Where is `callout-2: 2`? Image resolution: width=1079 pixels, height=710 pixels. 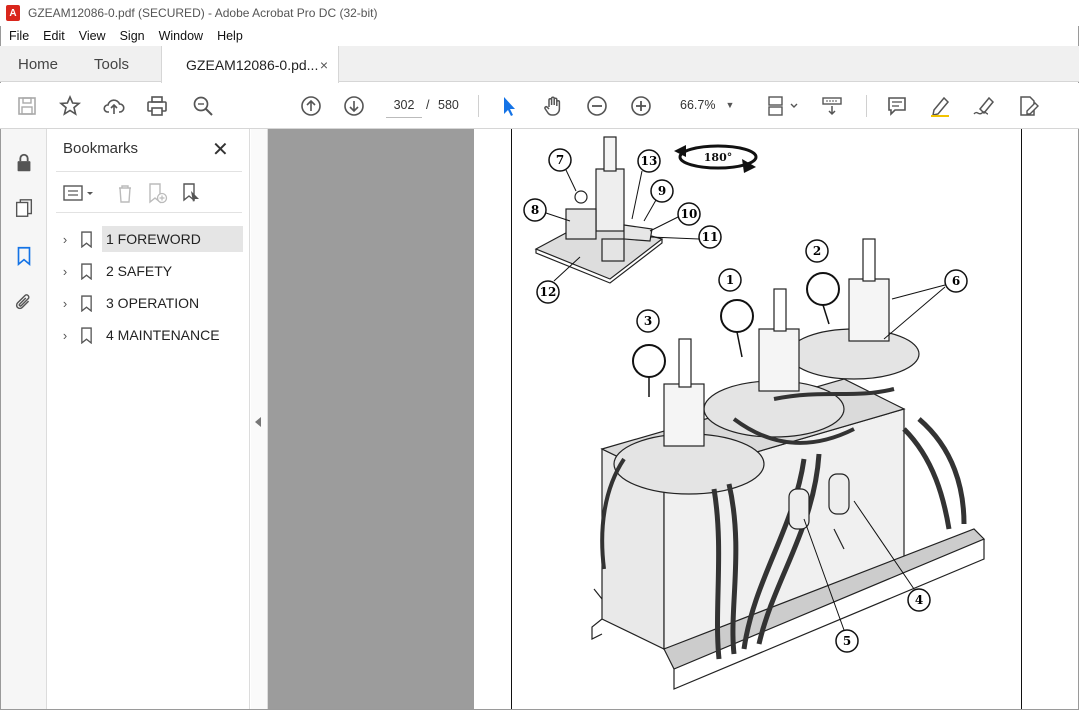 callout-2: 2 is located at coordinates (817, 251).